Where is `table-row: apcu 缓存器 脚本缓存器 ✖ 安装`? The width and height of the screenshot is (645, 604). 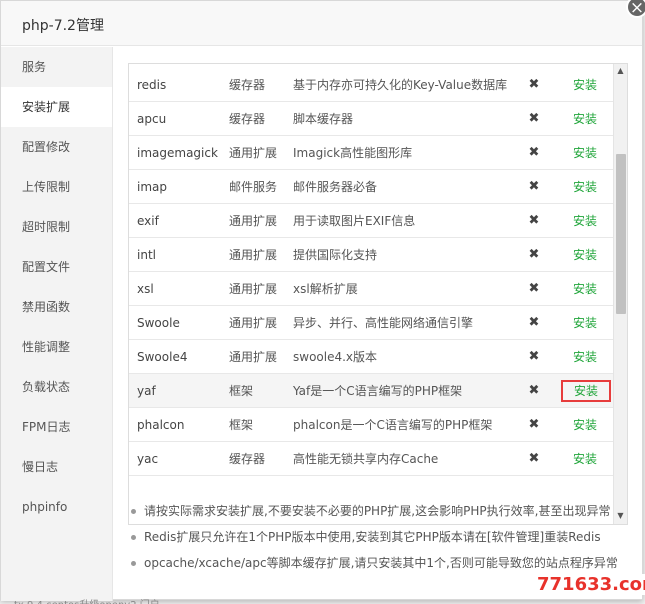 table-row: apcu 缓存器 脚本缓存器 ✖ 安装 is located at coordinates (371, 119).